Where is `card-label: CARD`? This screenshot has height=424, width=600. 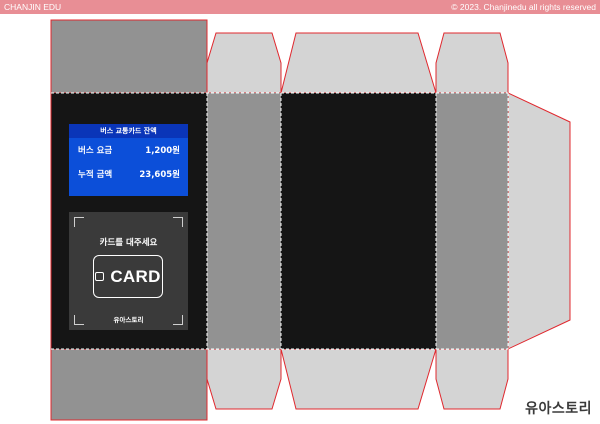
card-label: CARD is located at coordinates (135, 276).